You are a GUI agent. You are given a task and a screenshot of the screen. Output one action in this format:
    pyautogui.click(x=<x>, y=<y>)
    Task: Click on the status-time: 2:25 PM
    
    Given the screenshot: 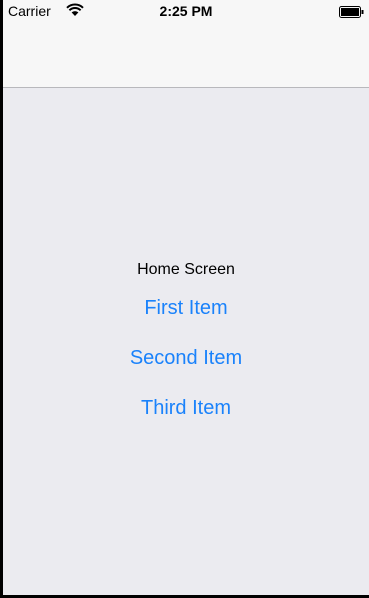 What is the action you would take?
    pyautogui.click(x=186, y=11)
    